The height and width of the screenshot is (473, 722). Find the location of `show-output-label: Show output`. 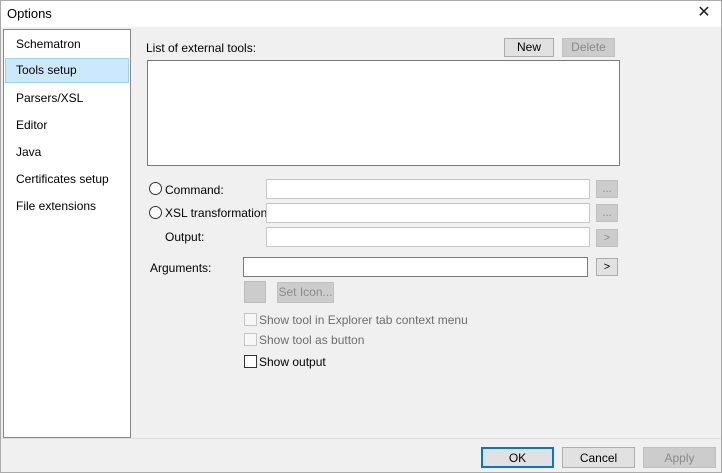

show-output-label: Show output is located at coordinates (292, 362).